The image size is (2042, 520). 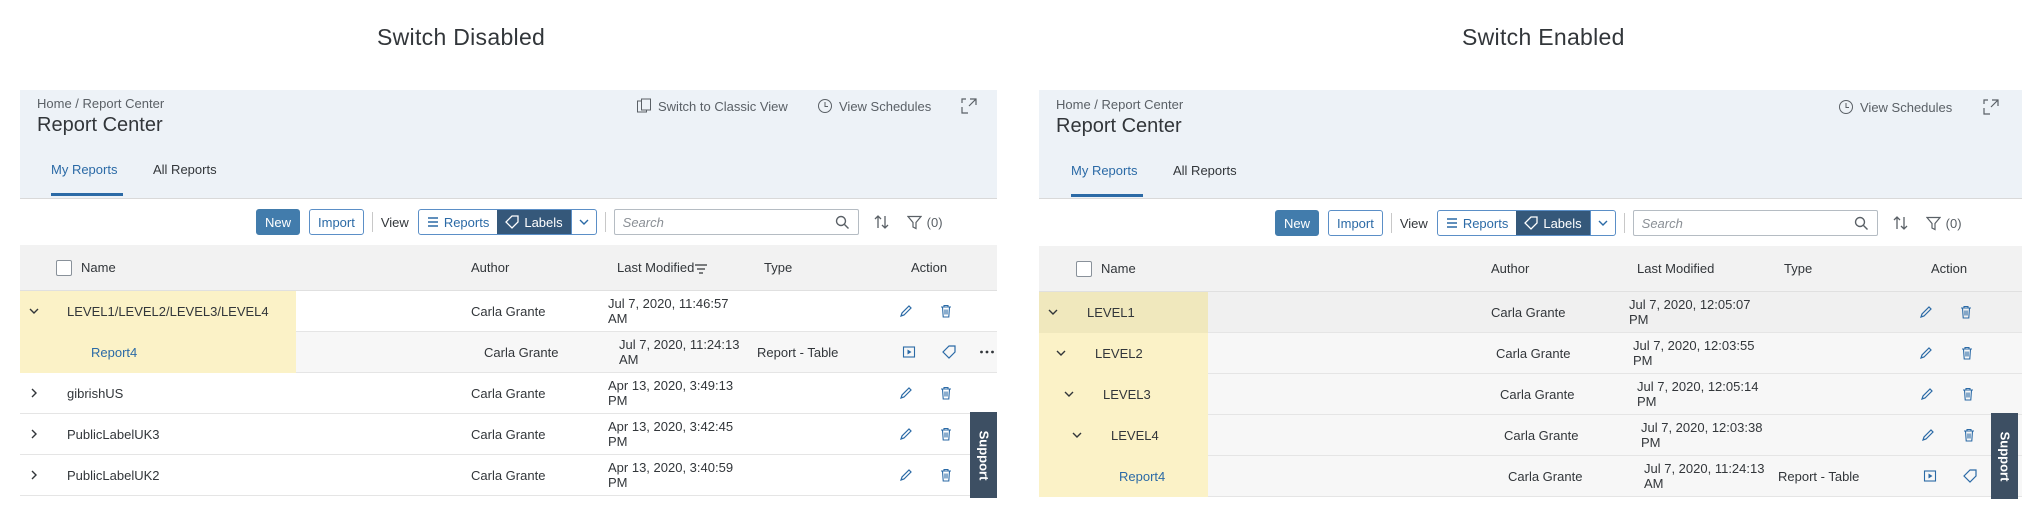 What do you see at coordinates (644, 105) in the screenshot?
I see `classic-view-icon` at bounding box center [644, 105].